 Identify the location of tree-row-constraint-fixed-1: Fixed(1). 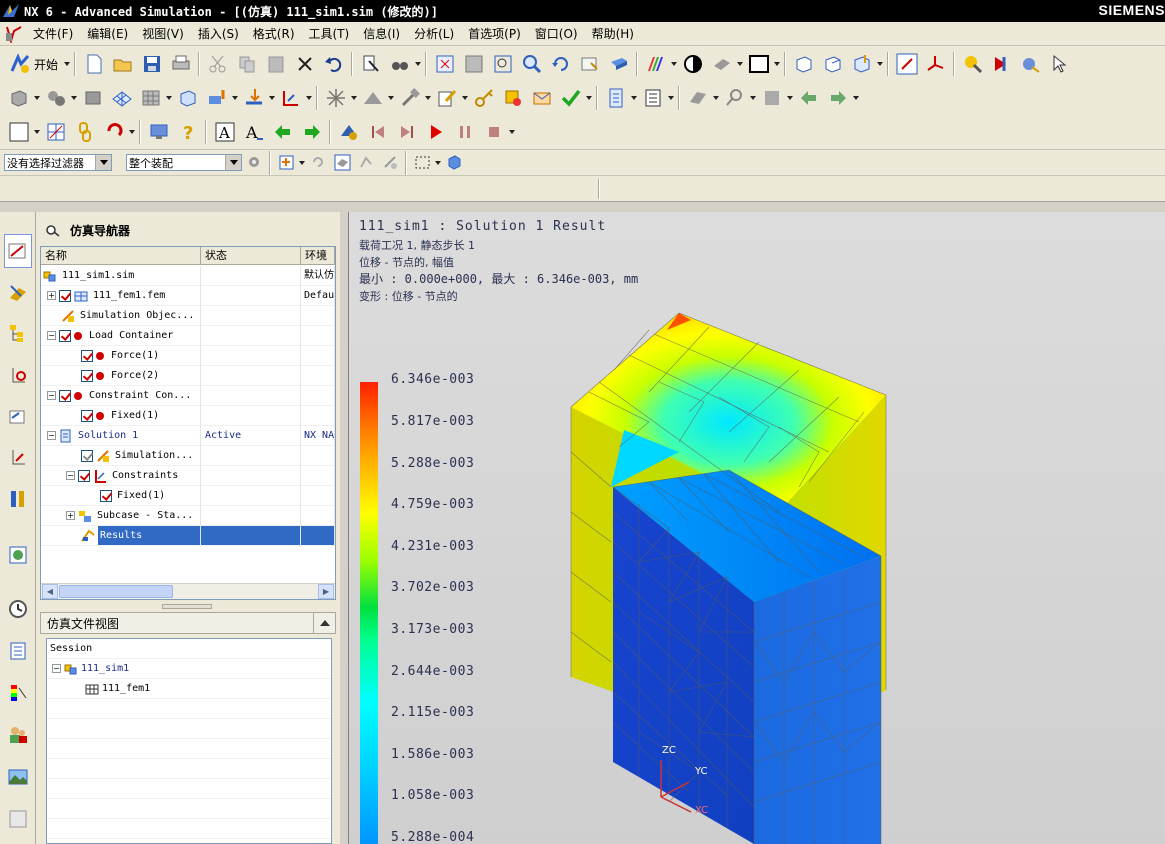
(188, 496).